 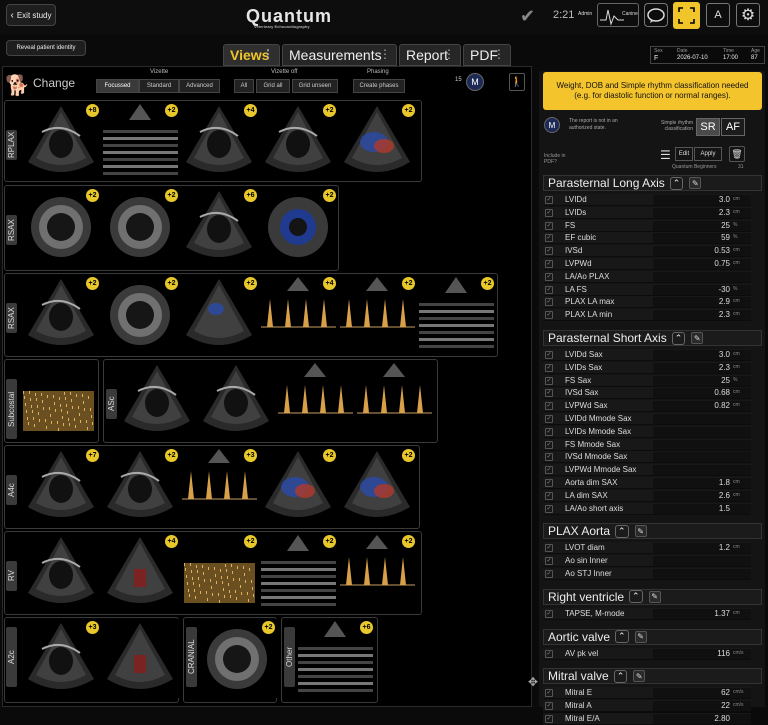 I want to click on measurement-row: ✓ AV pk vel 116 cm/s, so click(x=647, y=653).